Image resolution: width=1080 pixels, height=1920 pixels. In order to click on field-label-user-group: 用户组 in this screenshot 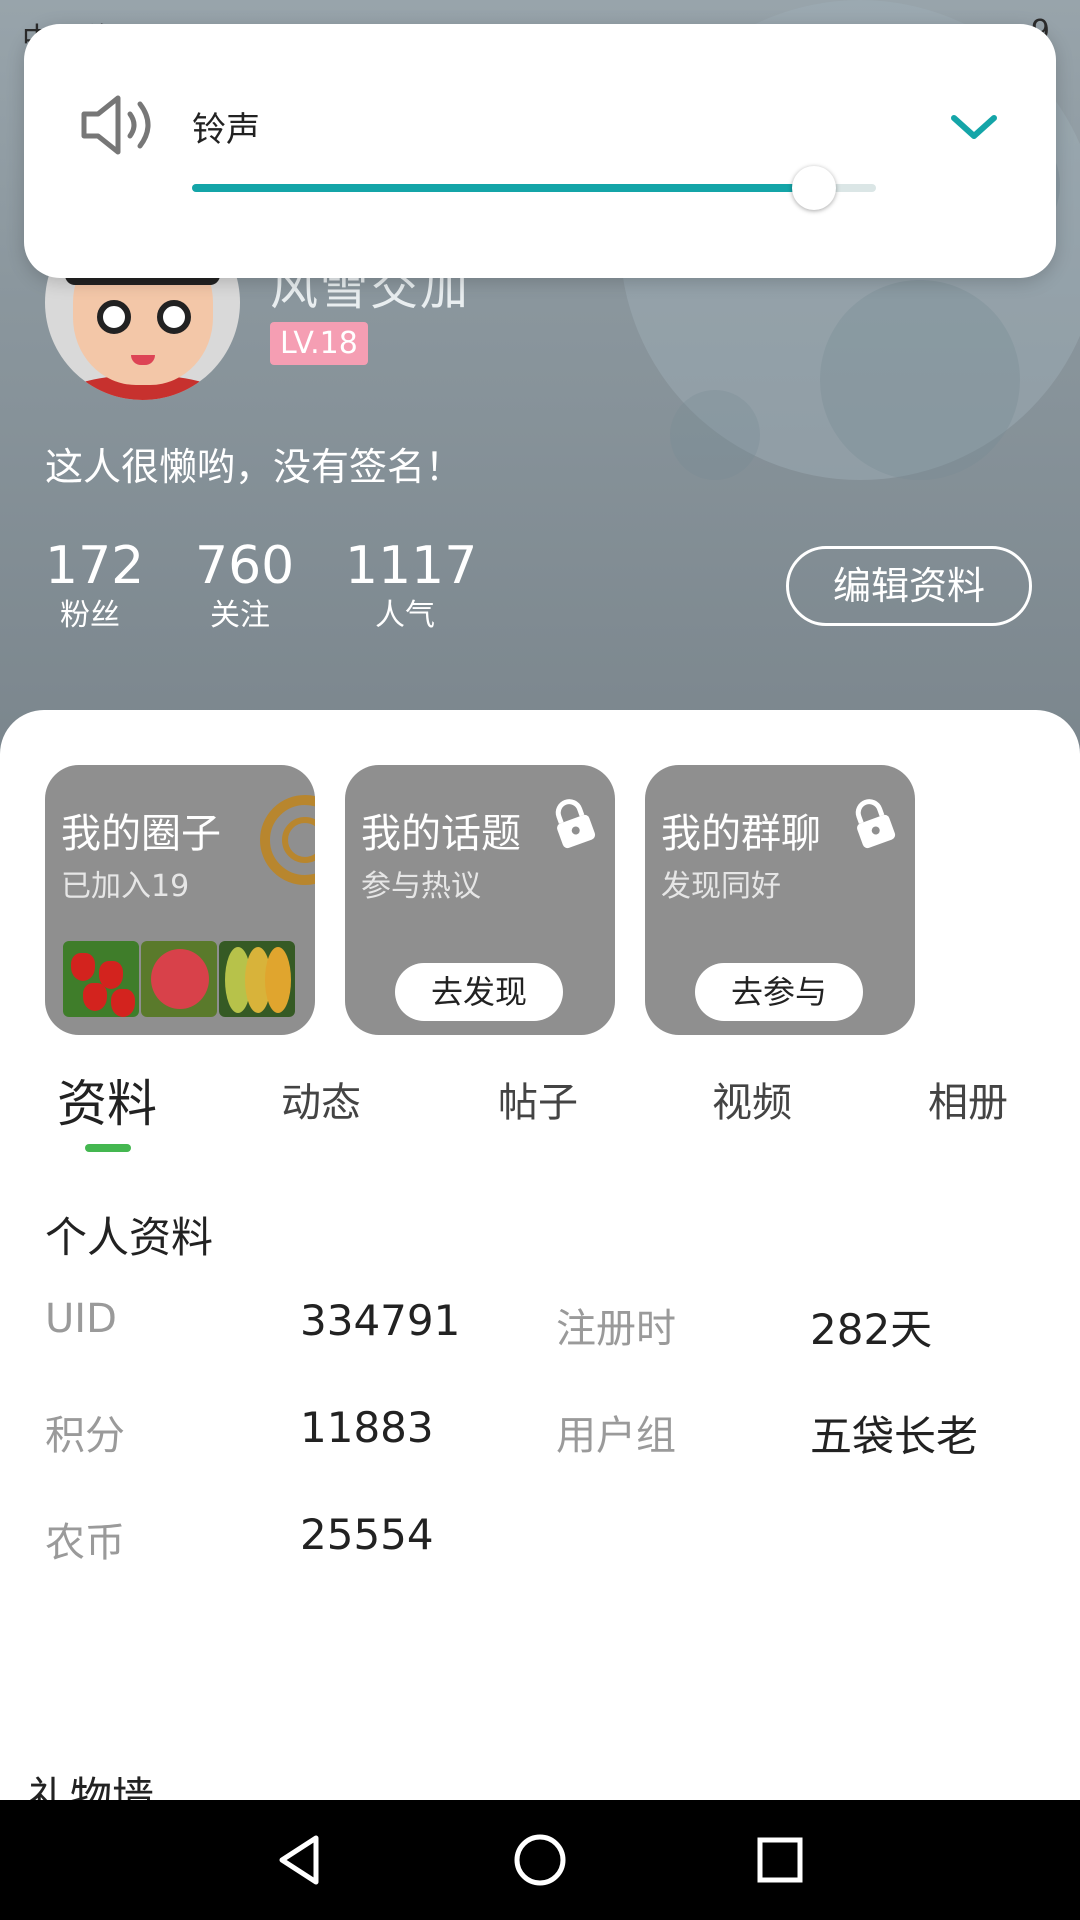, I will do `click(616, 1436)`.